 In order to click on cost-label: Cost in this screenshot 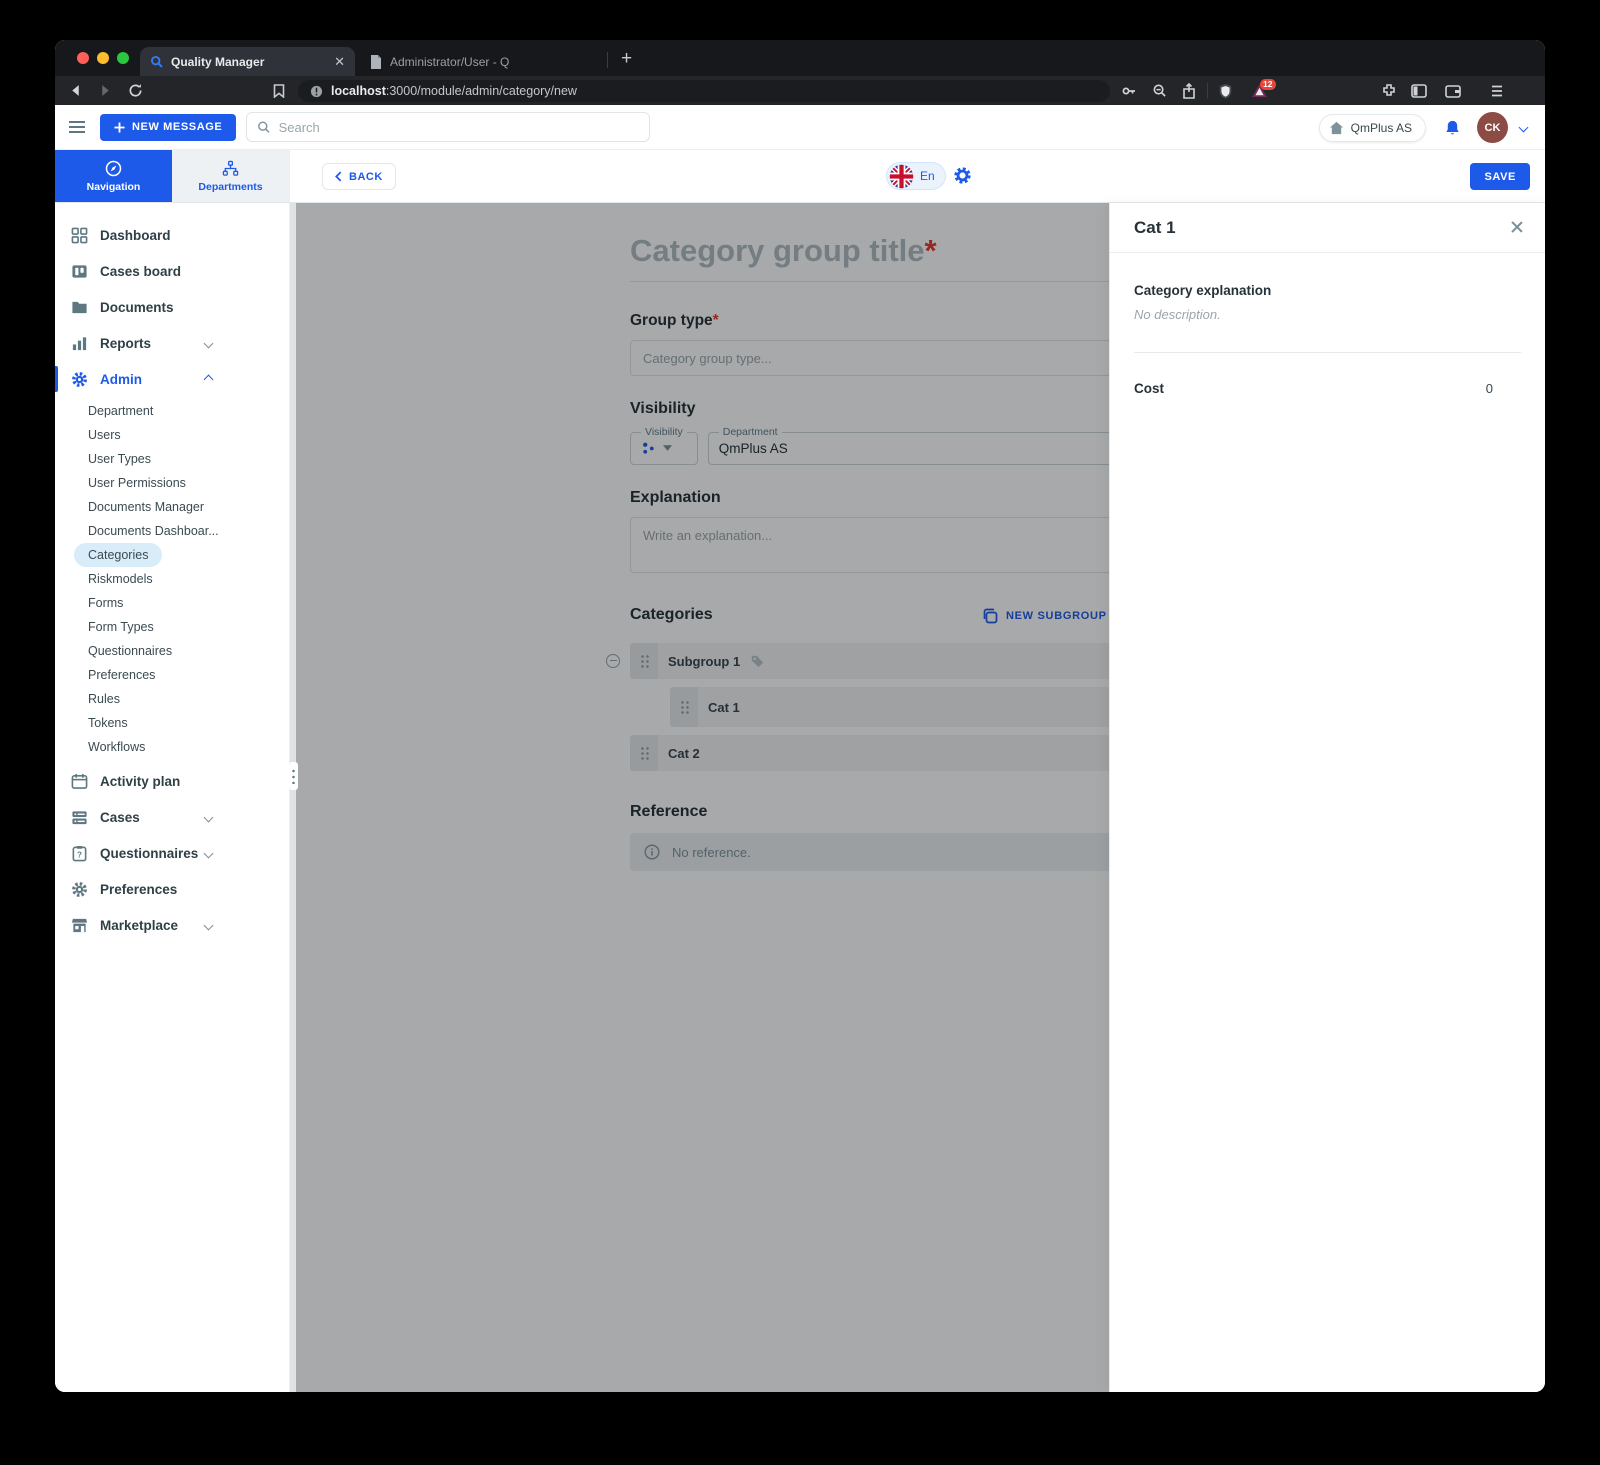, I will do `click(1149, 388)`.